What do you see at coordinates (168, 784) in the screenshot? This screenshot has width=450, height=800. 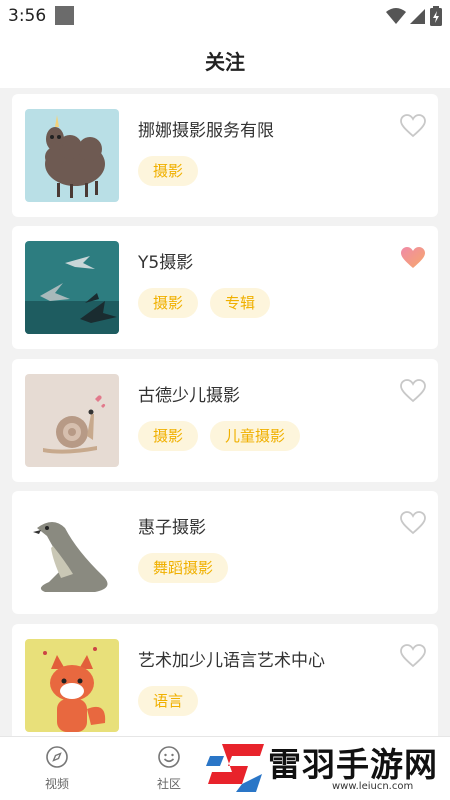 I see `tab-label: 社区` at bounding box center [168, 784].